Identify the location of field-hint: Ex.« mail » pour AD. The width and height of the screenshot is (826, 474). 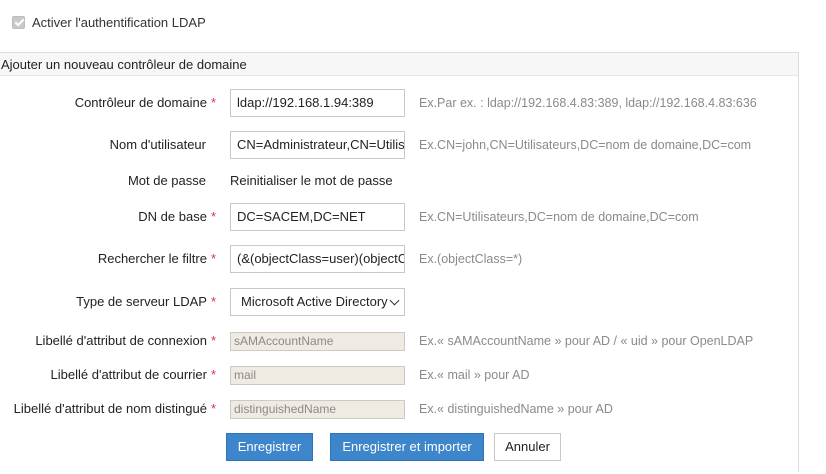
(474, 375).